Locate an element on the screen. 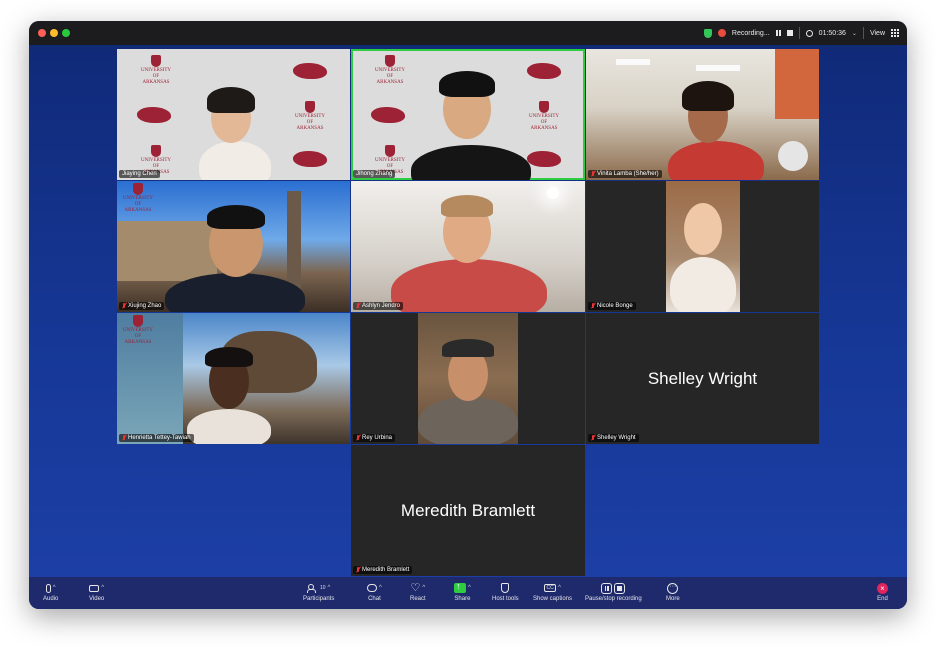 This screenshot has height=648, width=936. audio-button: ^ Audio is located at coordinates (50, 591).